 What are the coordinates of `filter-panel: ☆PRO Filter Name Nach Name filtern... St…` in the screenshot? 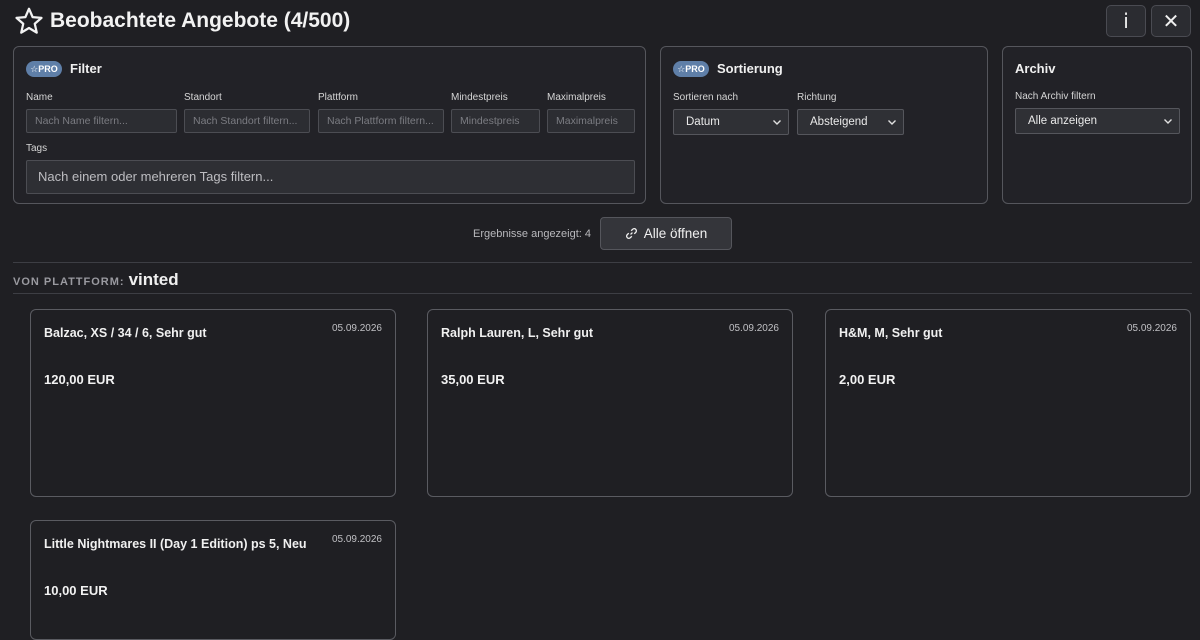 It's located at (329, 125).